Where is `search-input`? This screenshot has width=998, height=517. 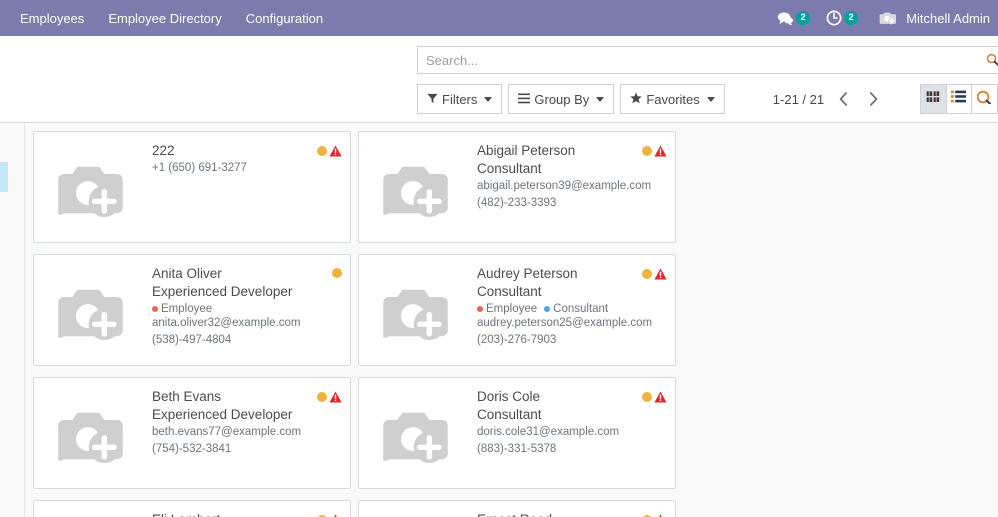
search-input is located at coordinates (708, 60).